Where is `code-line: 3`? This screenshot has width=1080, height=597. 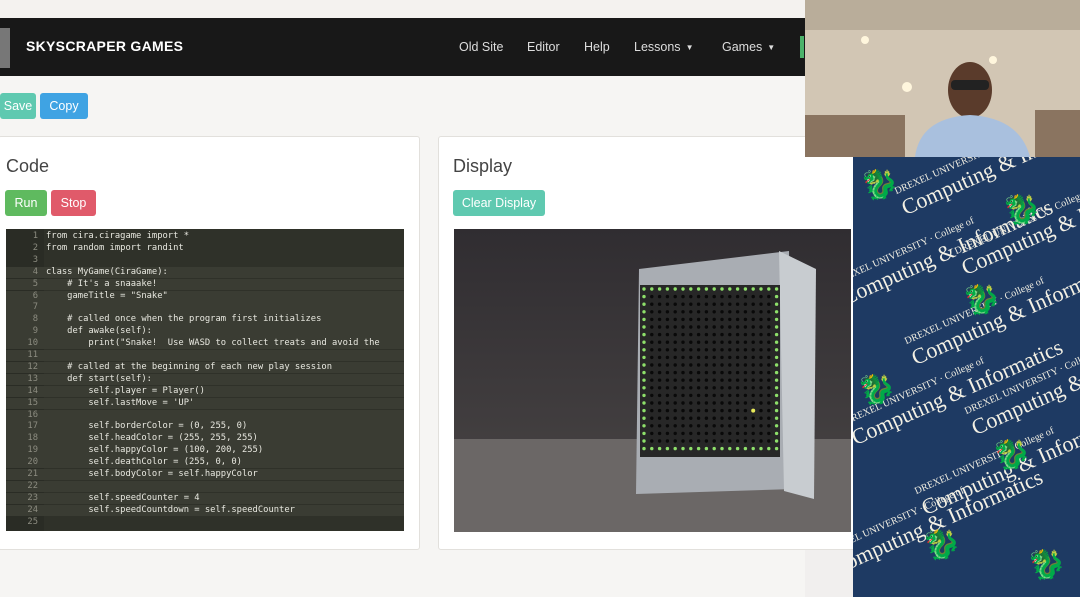 code-line: 3 is located at coordinates (205, 260).